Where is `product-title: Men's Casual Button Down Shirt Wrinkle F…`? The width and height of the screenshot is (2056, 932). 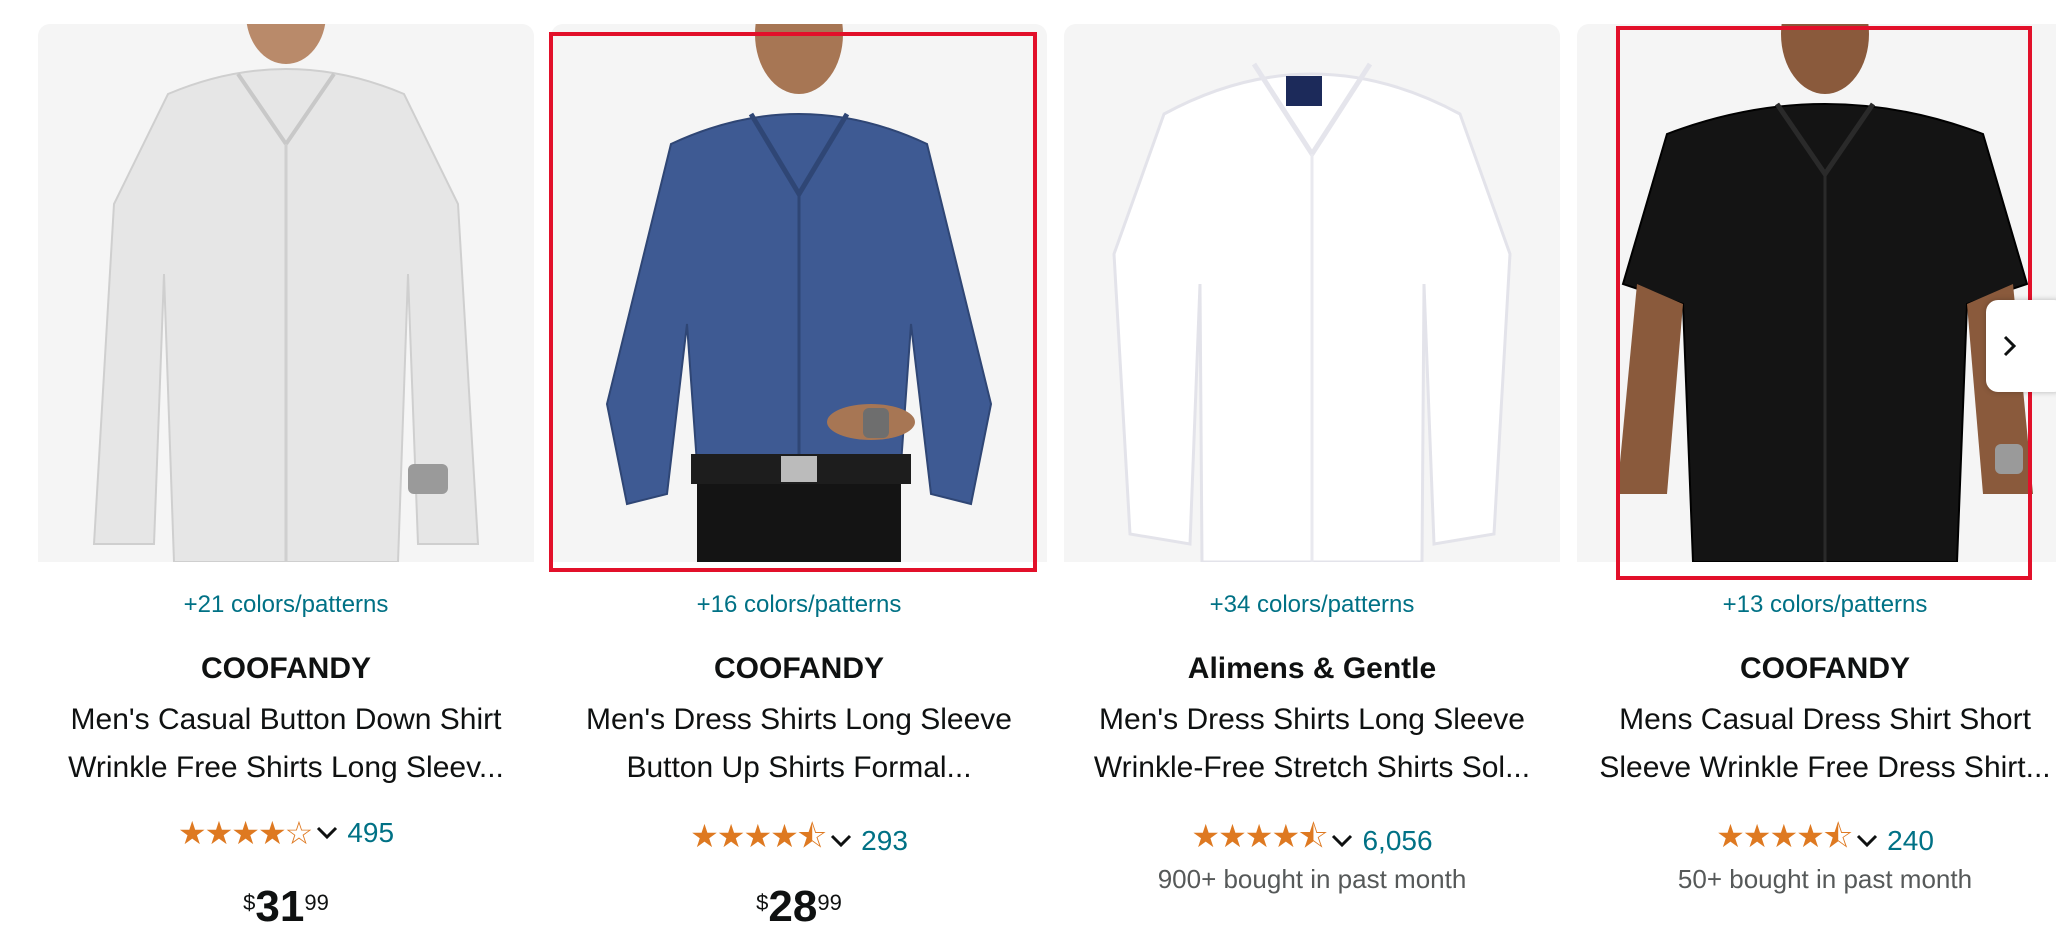
product-title: Men's Casual Button Down Shirt Wrinkle F… is located at coordinates (286, 744).